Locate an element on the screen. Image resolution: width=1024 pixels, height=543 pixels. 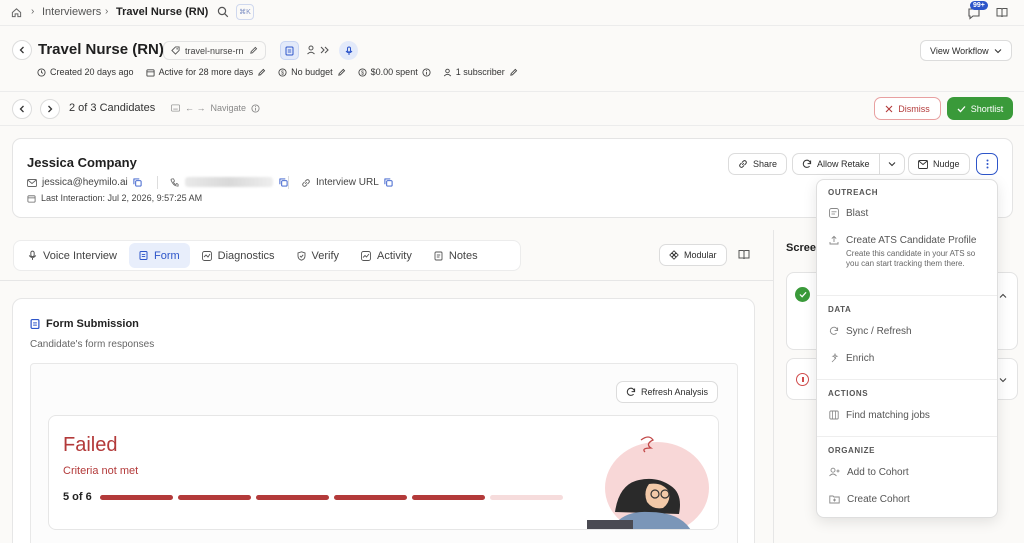
tab-verify: Verify is located at coordinates (318, 255).